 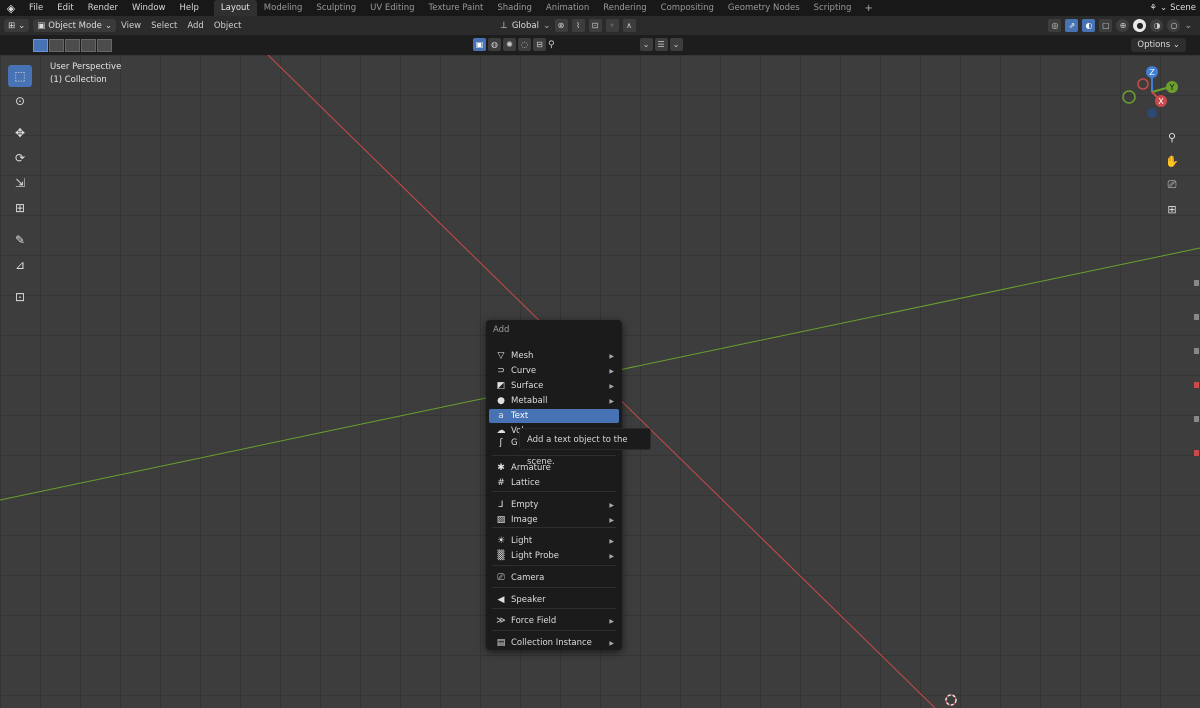 I want to click on tab-shading: Shading, so click(x=514, y=8).